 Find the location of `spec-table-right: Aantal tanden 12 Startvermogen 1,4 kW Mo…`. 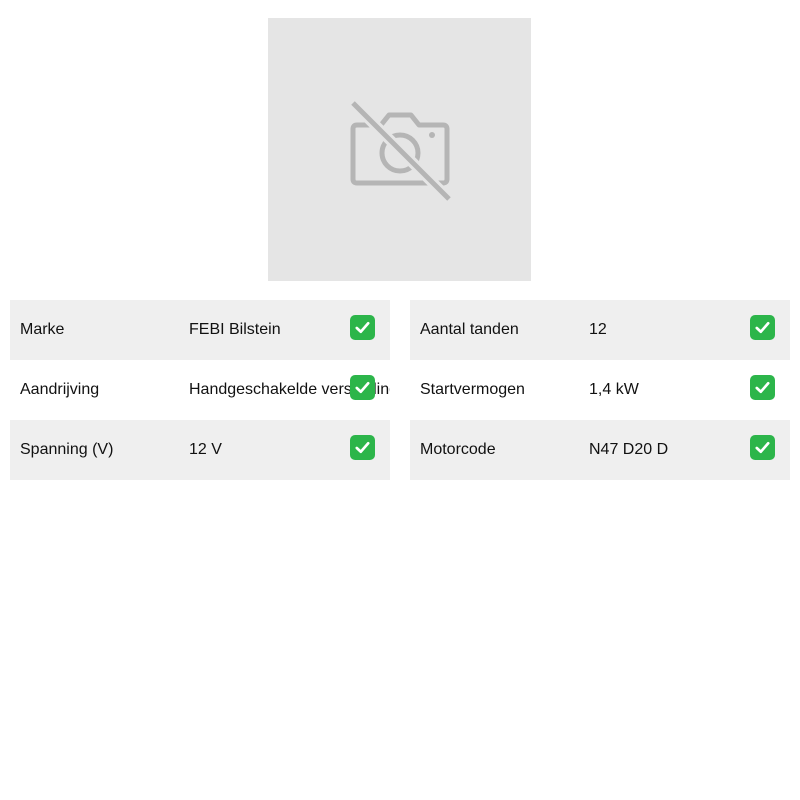

spec-table-right: Aantal tanden 12 Startvermogen 1,4 kW Mo… is located at coordinates (600, 390).